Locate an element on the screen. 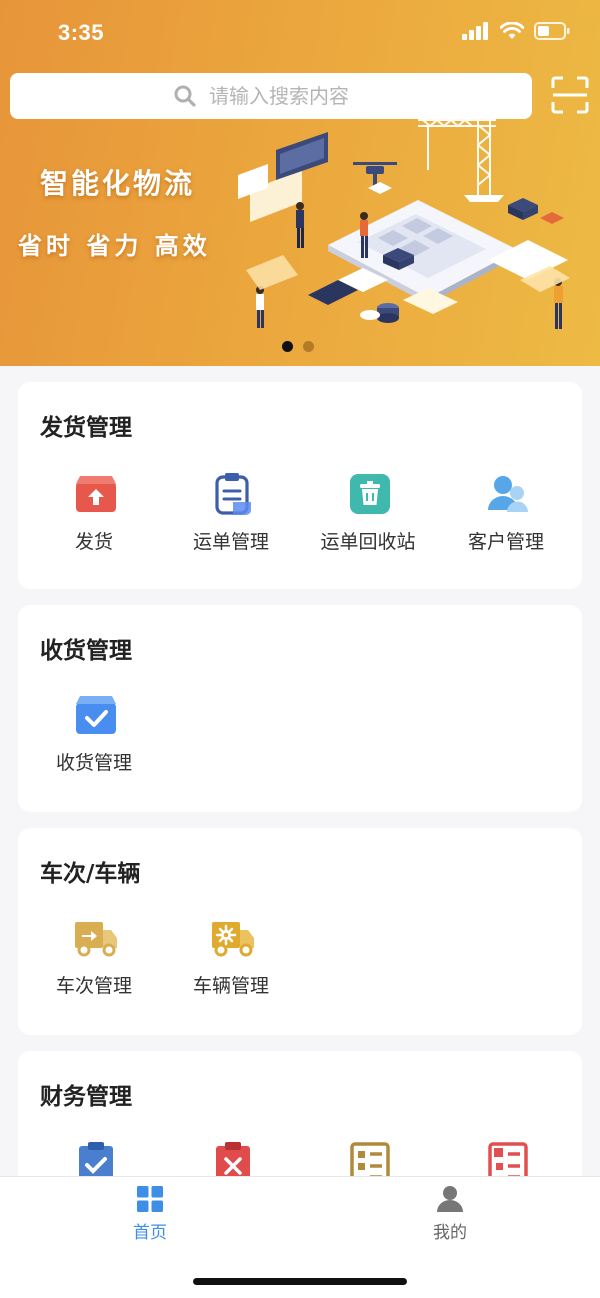  tab-mine: 我的 is located at coordinates (450, 1216).